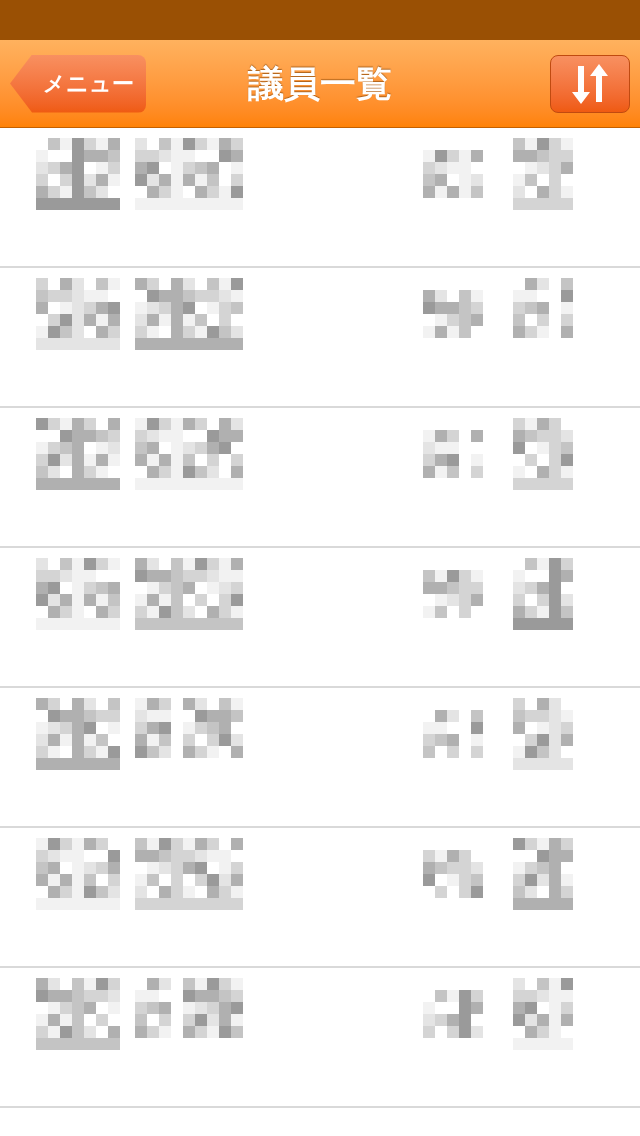 The image size is (640, 1136). What do you see at coordinates (320, 83) in the screenshot?
I see `nav-title: 議員一覧` at bounding box center [320, 83].